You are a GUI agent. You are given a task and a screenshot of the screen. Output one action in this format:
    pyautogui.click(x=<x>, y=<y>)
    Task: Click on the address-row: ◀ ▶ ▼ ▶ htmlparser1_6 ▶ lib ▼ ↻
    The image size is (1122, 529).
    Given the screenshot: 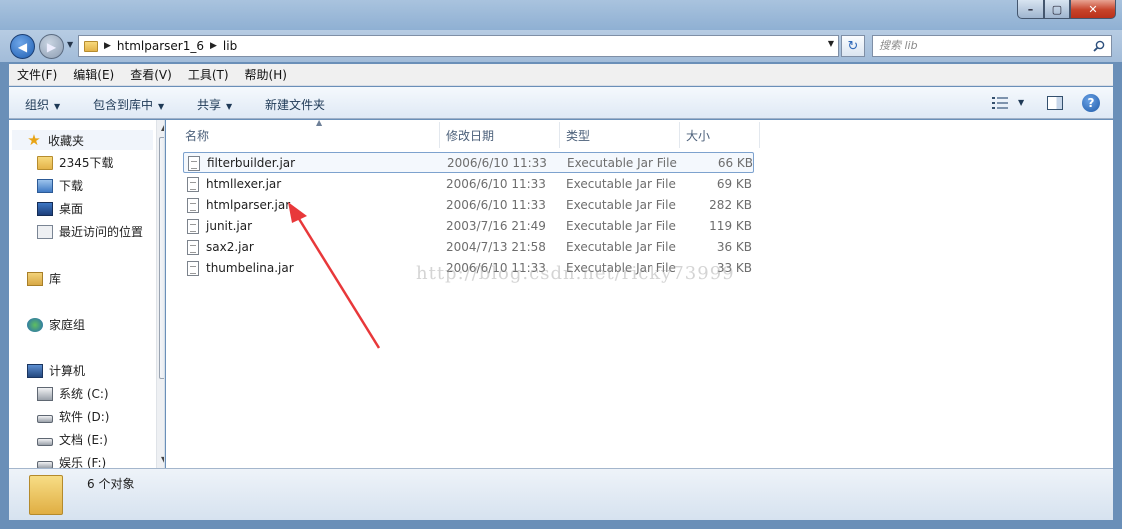 What is the action you would take?
    pyautogui.click(x=561, y=46)
    